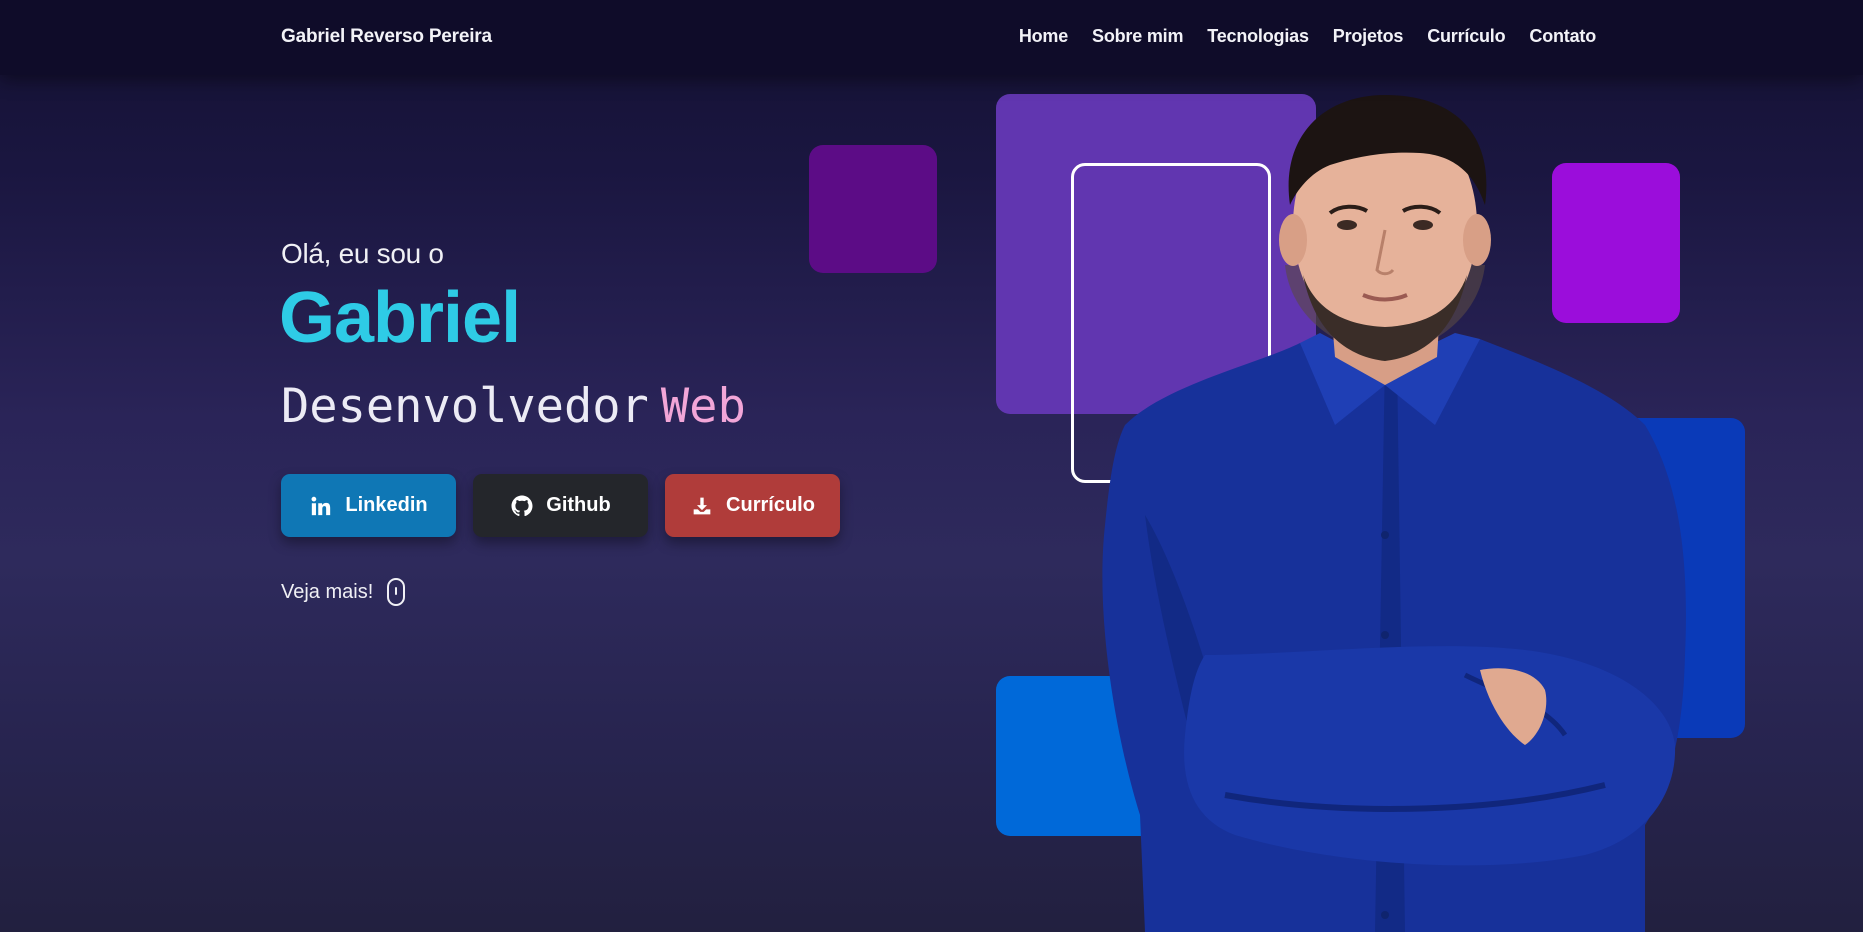  I want to click on nav-link-home: Home, so click(1043, 36).